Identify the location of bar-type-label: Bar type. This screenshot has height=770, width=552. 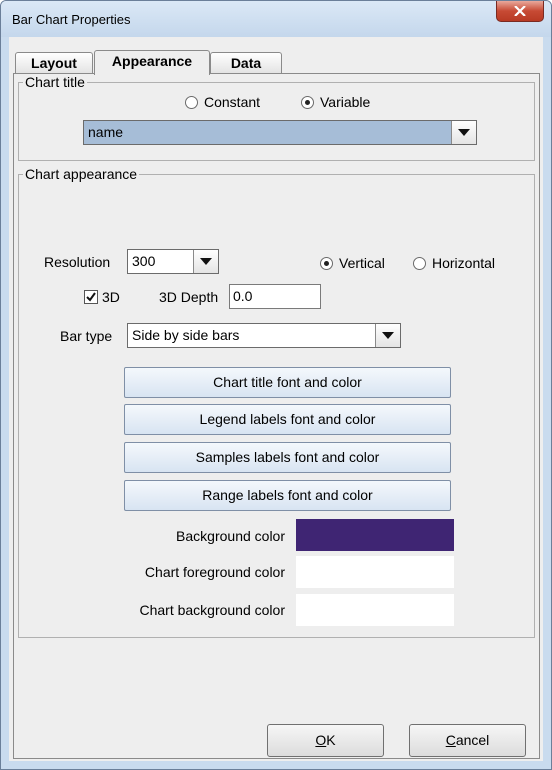
(86, 336).